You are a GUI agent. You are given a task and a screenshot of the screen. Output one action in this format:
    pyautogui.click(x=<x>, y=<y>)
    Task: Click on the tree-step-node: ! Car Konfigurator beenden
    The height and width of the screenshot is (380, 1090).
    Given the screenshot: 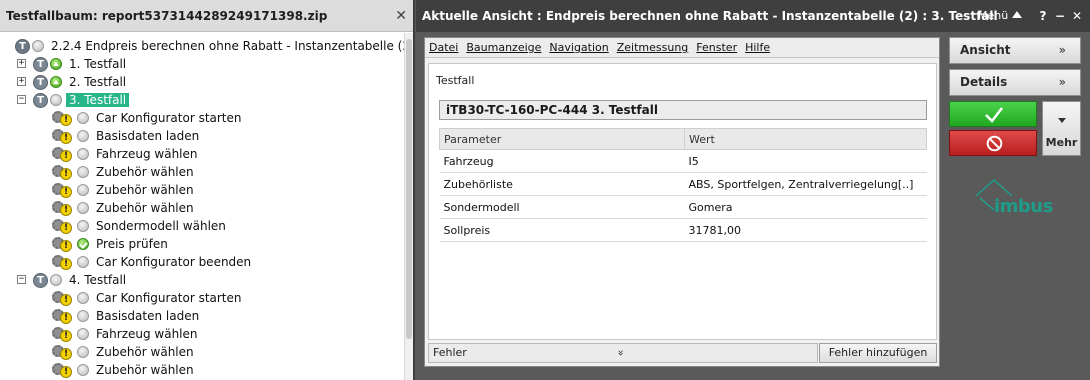 What is the action you would take?
    pyautogui.click(x=151, y=262)
    